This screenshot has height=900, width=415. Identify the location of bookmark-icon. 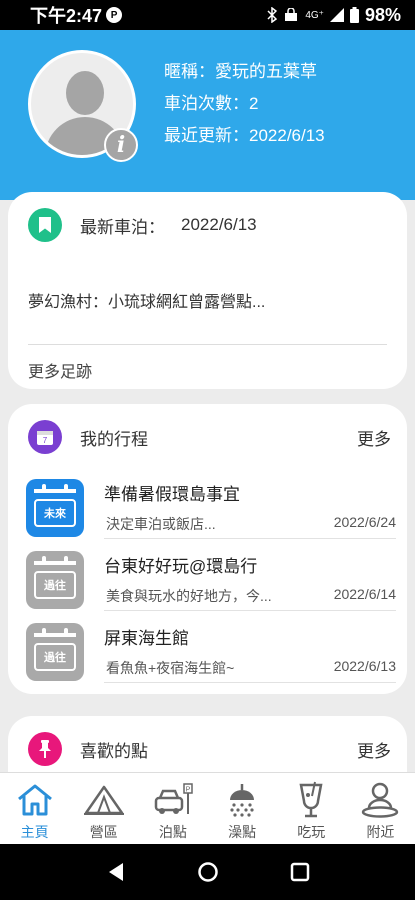
(45, 225).